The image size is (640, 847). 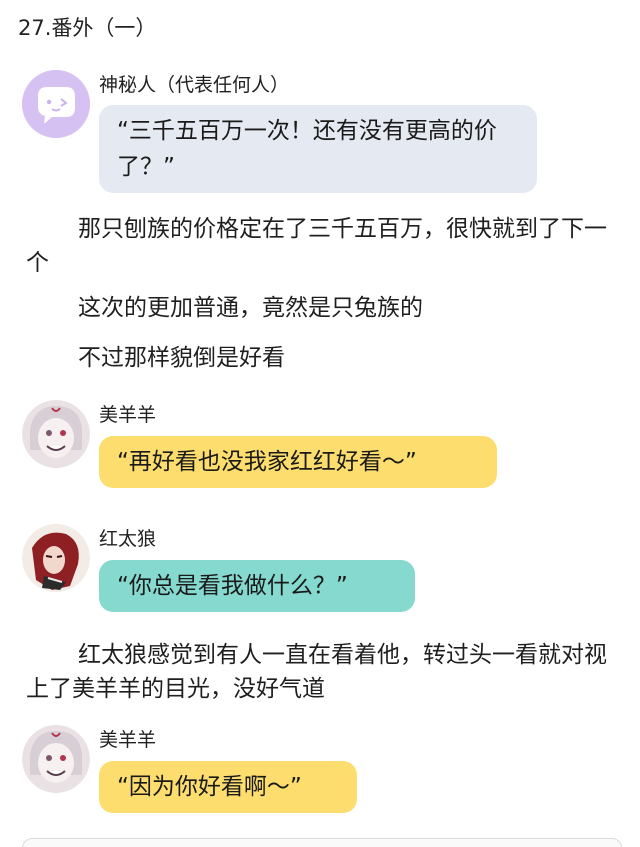 What do you see at coordinates (250, 308) in the screenshot?
I see `narration-text: 这次的更加普通，竟然是只兔族的` at bounding box center [250, 308].